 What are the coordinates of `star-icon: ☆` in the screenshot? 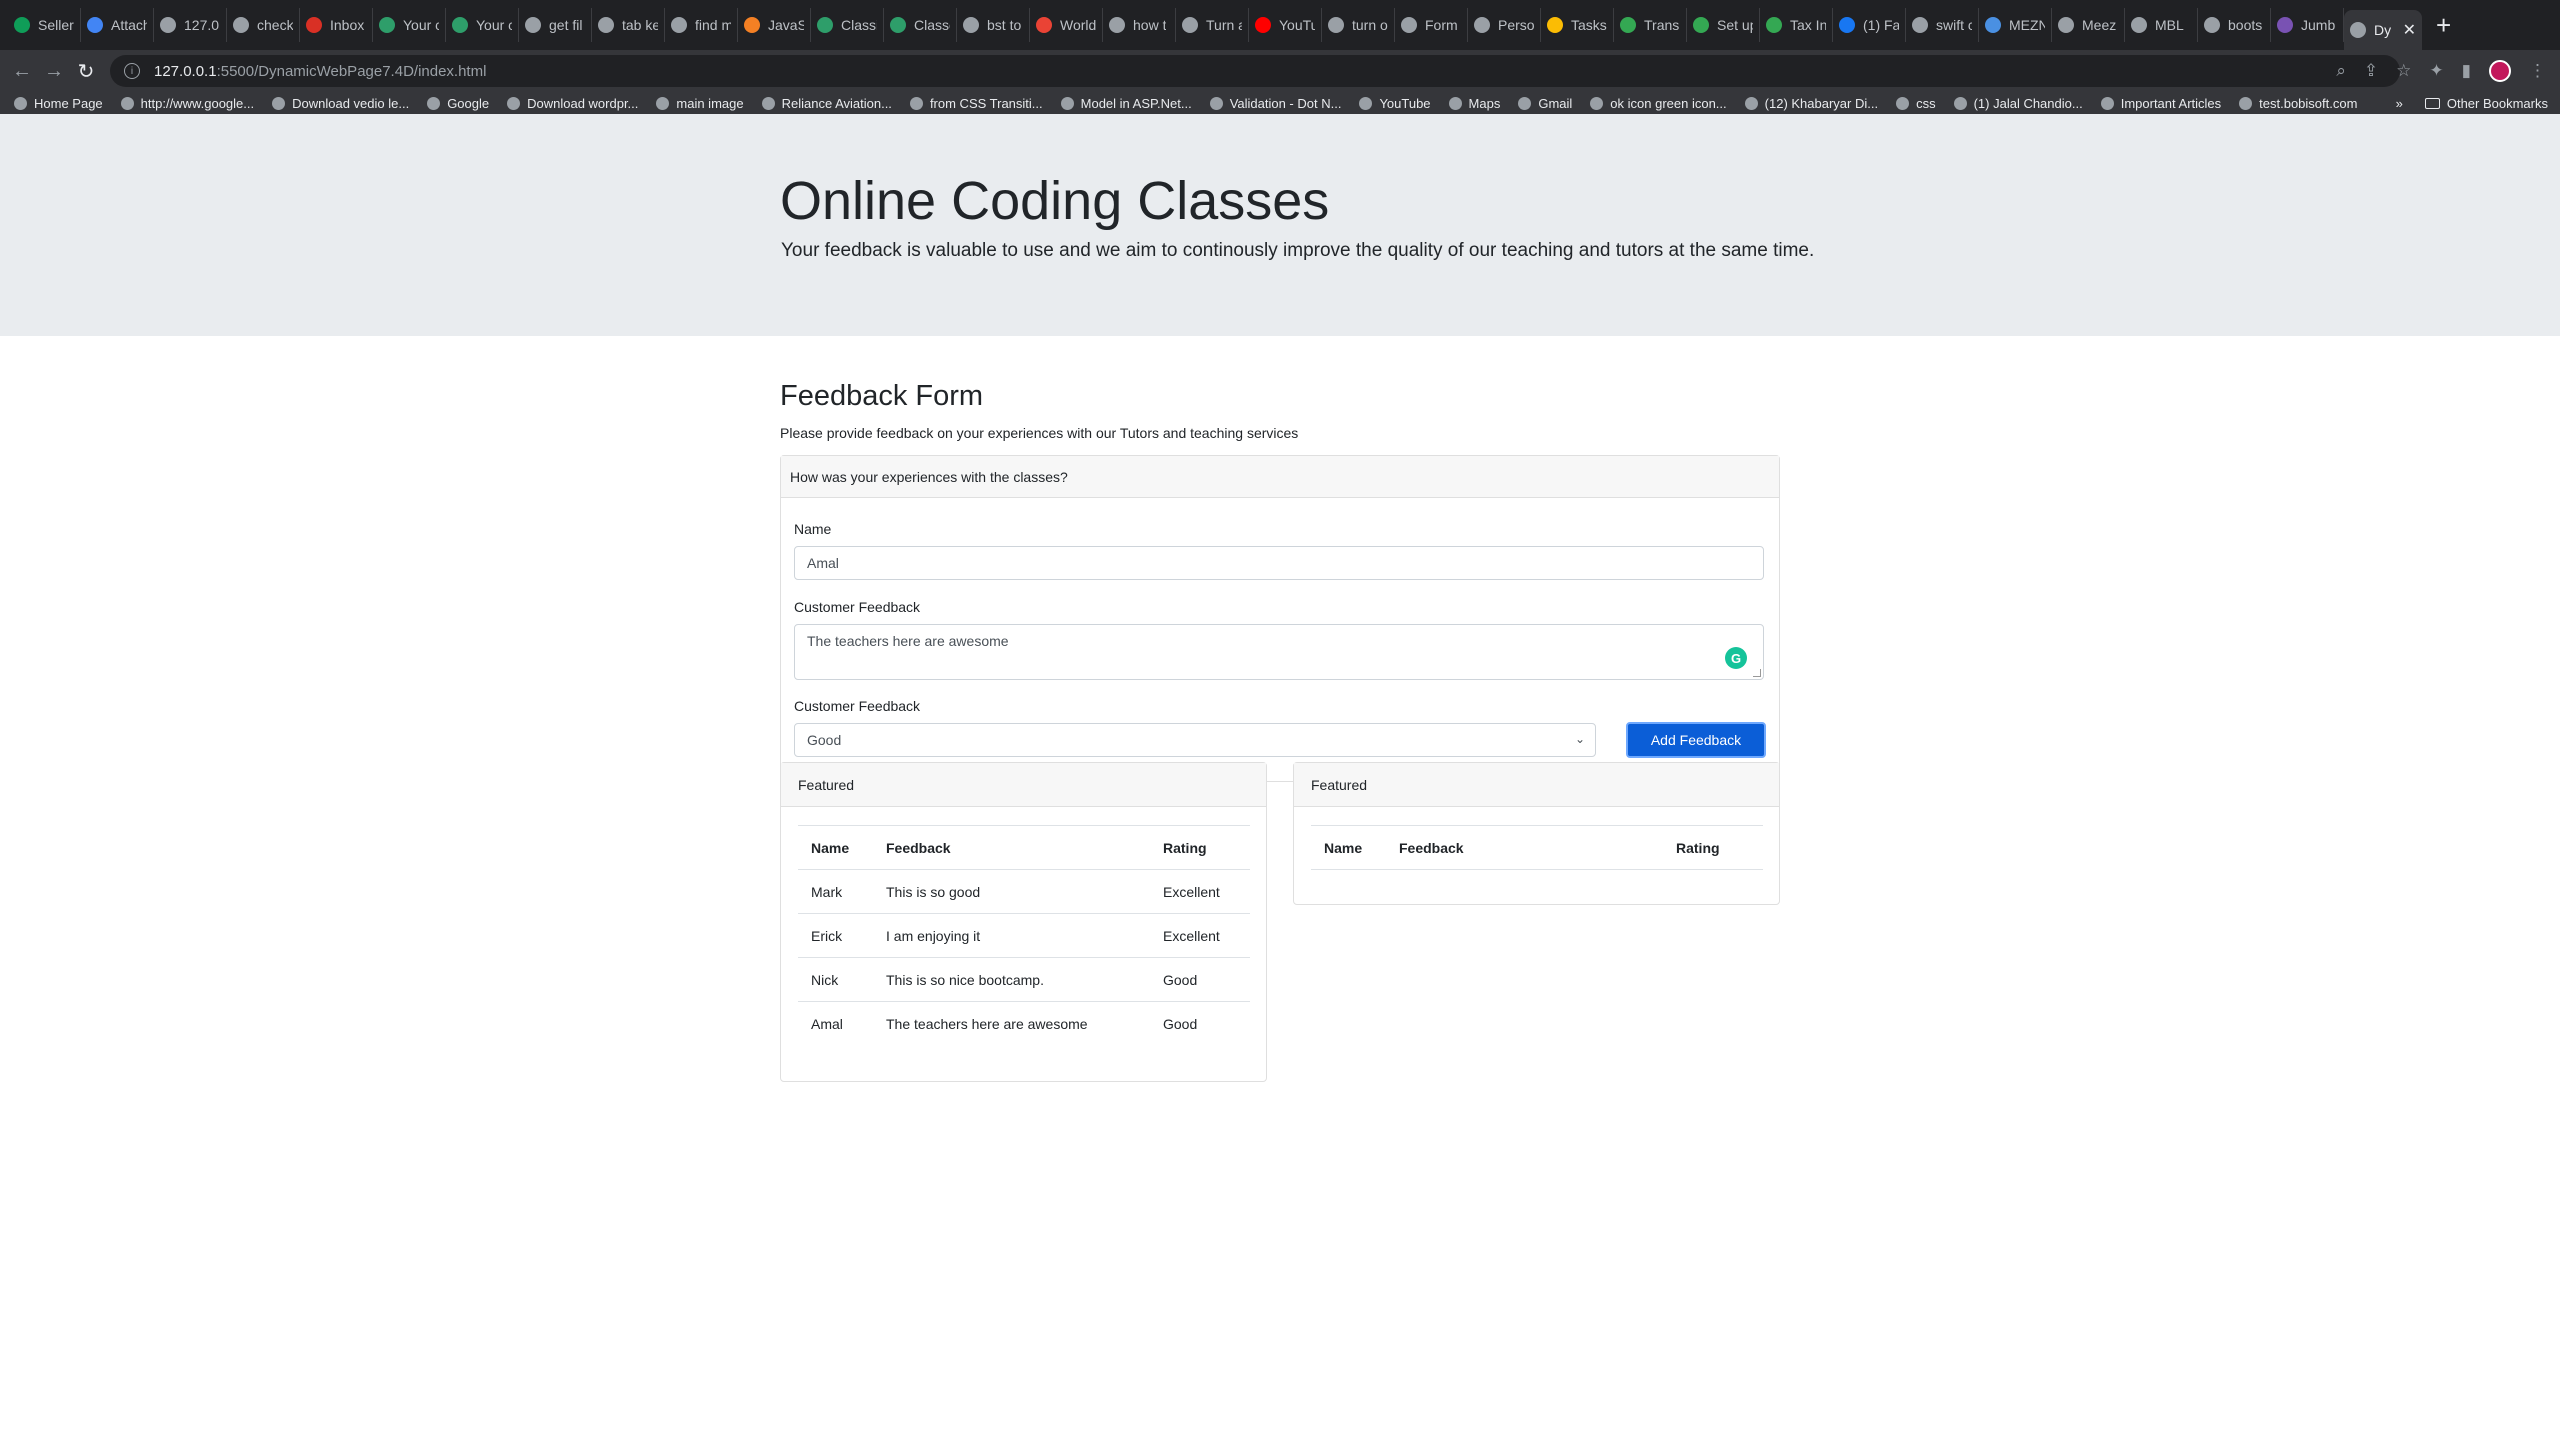 It's located at (2403, 71).